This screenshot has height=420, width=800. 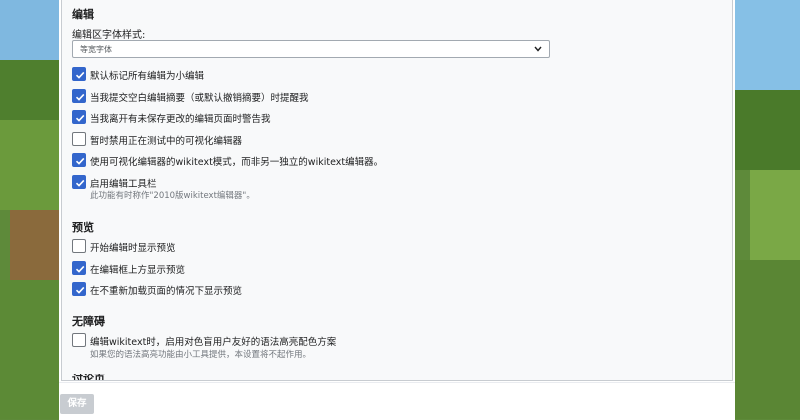 I want to click on help-text: 如果您的语法高亮功能由小工具提供，本设置将不起作用。, so click(x=201, y=355).